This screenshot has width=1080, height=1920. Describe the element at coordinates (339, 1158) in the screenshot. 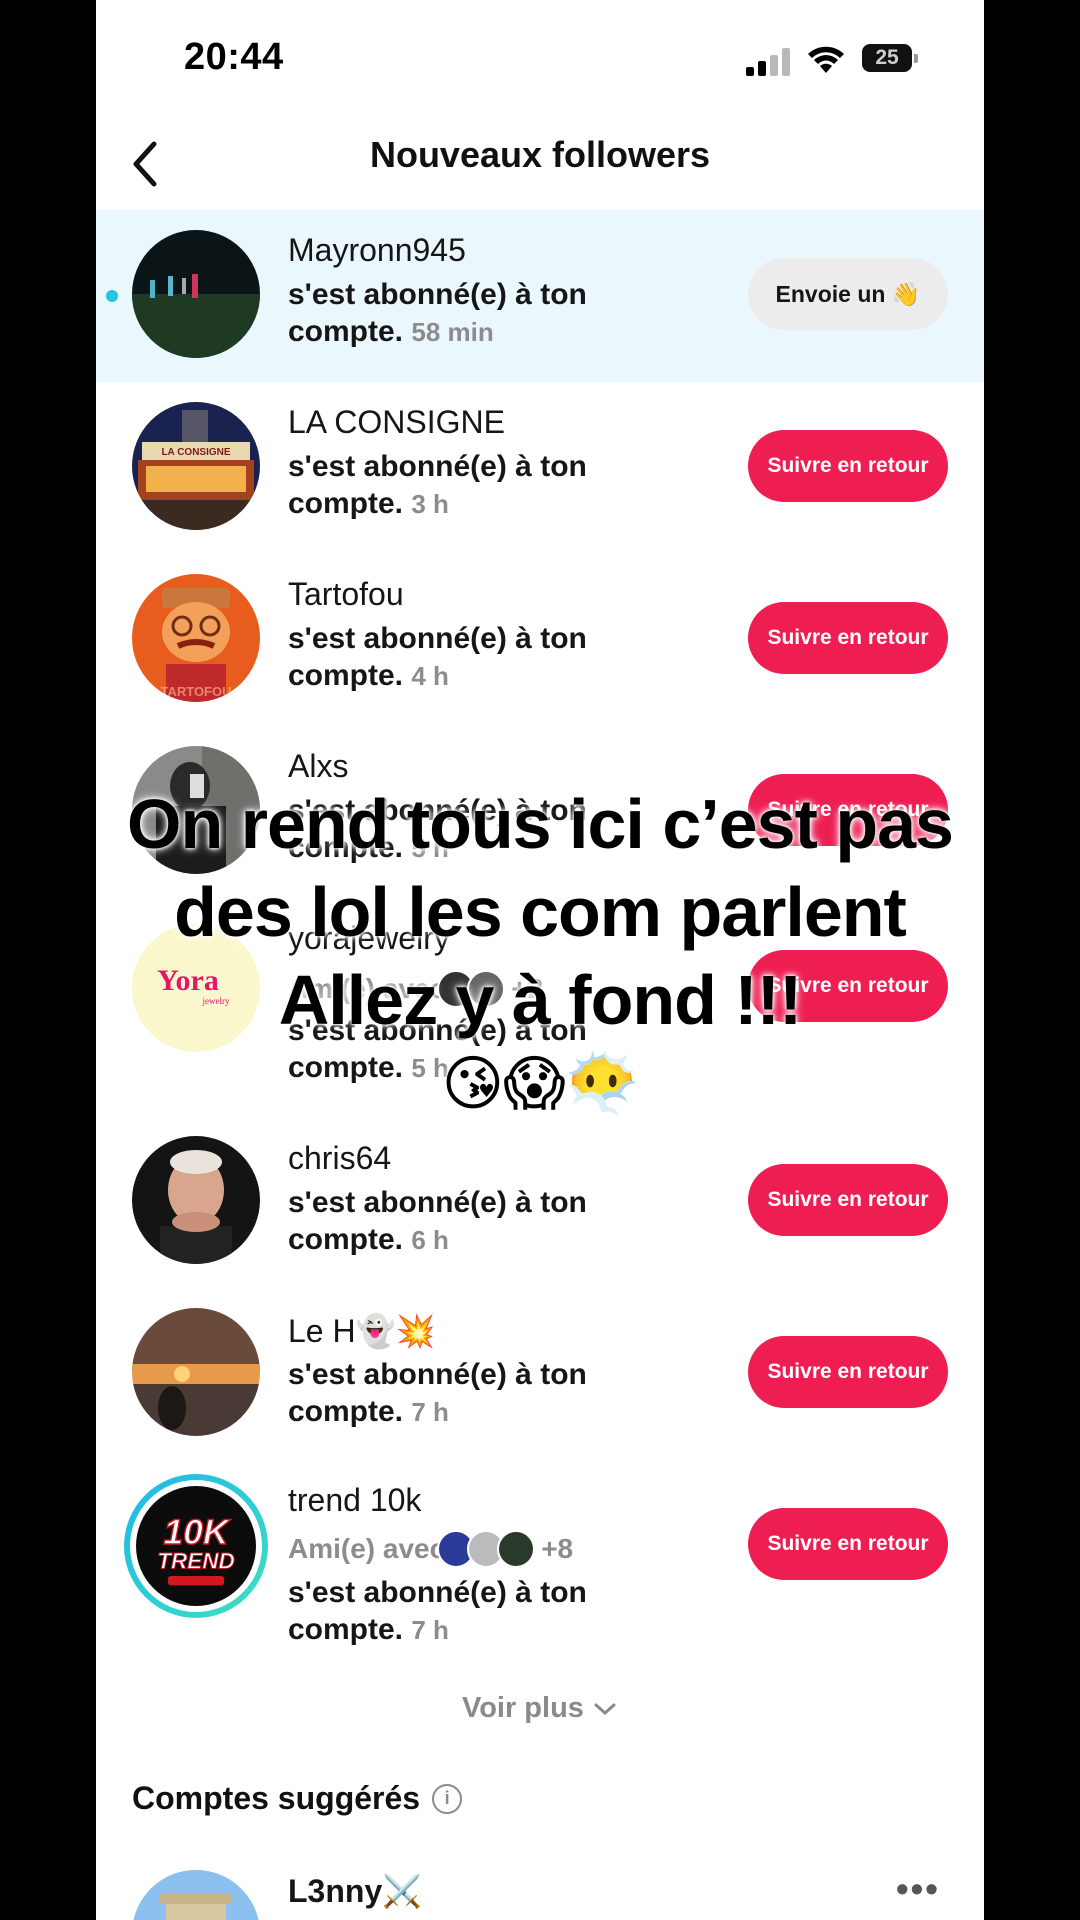

I see `username: chris64` at that location.